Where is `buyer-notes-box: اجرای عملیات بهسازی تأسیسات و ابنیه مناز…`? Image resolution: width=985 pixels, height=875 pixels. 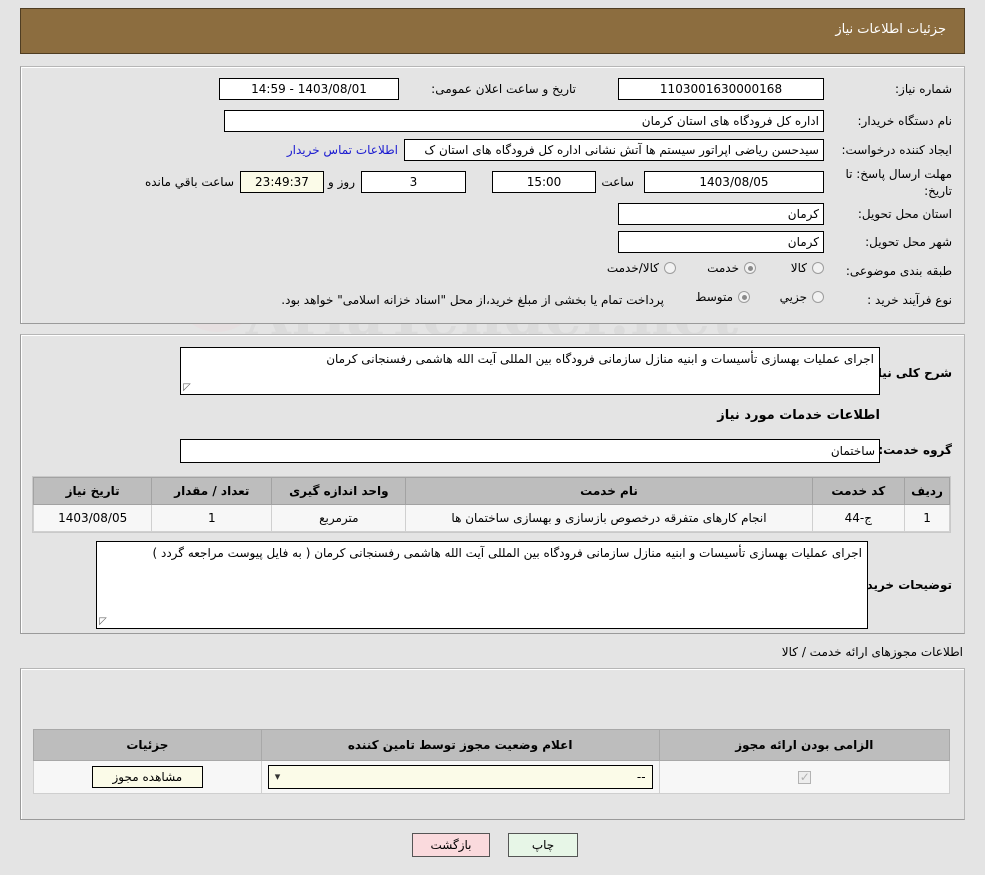 buyer-notes-box: اجرای عملیات بهسازی تأسیسات و ابنیه مناز… is located at coordinates (482, 585).